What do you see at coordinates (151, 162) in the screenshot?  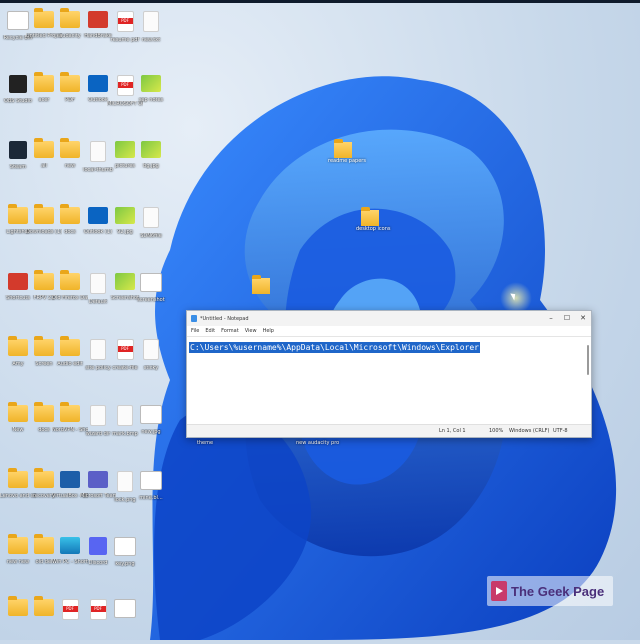 I see `desktop-icon: bg.jpg` at bounding box center [151, 162].